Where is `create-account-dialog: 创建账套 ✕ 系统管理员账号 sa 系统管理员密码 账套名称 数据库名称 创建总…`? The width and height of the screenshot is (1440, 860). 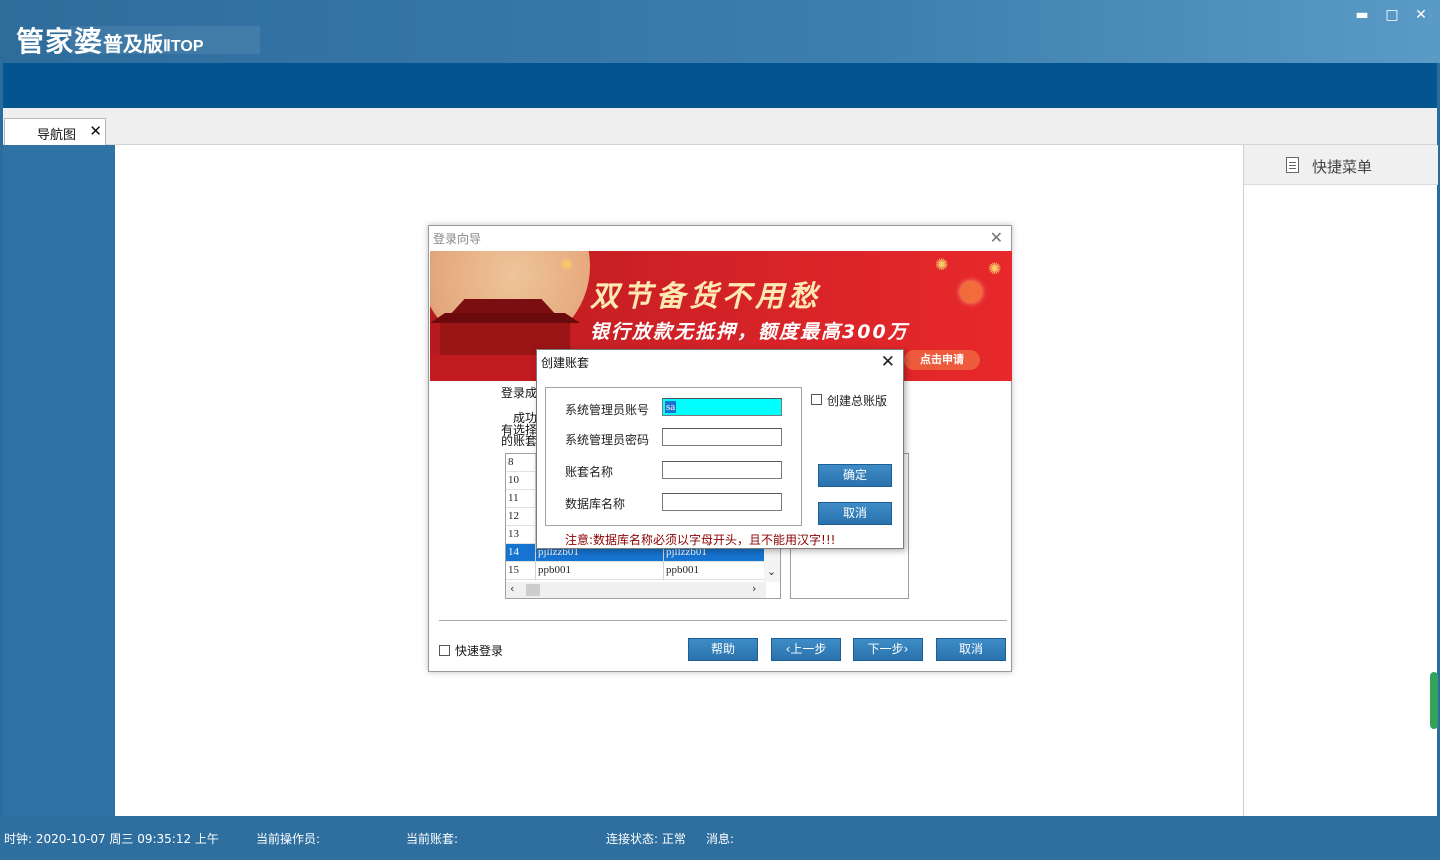
create-account-dialog: 创建账套 ✕ 系统管理员账号 sa 系统管理员密码 账套名称 数据库名称 创建总… is located at coordinates (720, 449).